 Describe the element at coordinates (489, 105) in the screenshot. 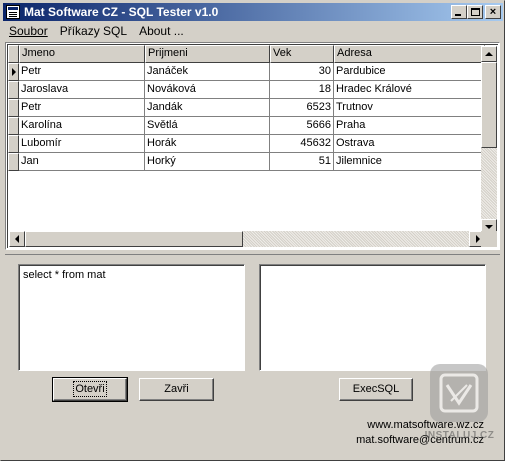

I see `vertical-scroll-thumb` at that location.